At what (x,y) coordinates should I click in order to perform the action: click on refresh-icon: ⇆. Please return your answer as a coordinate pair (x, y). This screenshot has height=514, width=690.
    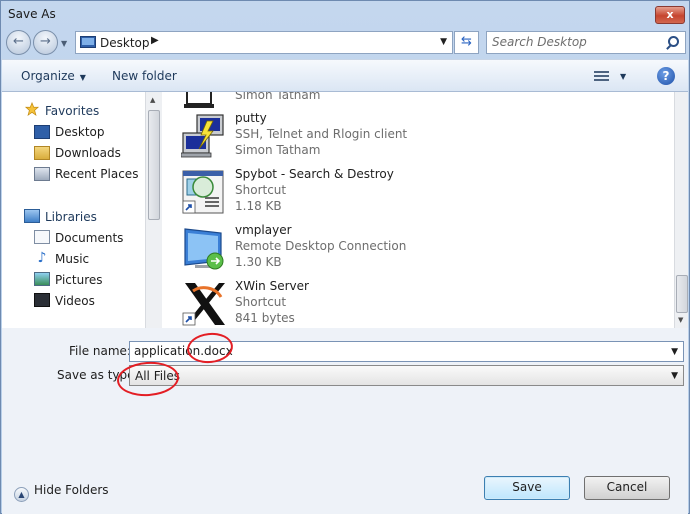
    Looking at the image, I should click on (466, 41).